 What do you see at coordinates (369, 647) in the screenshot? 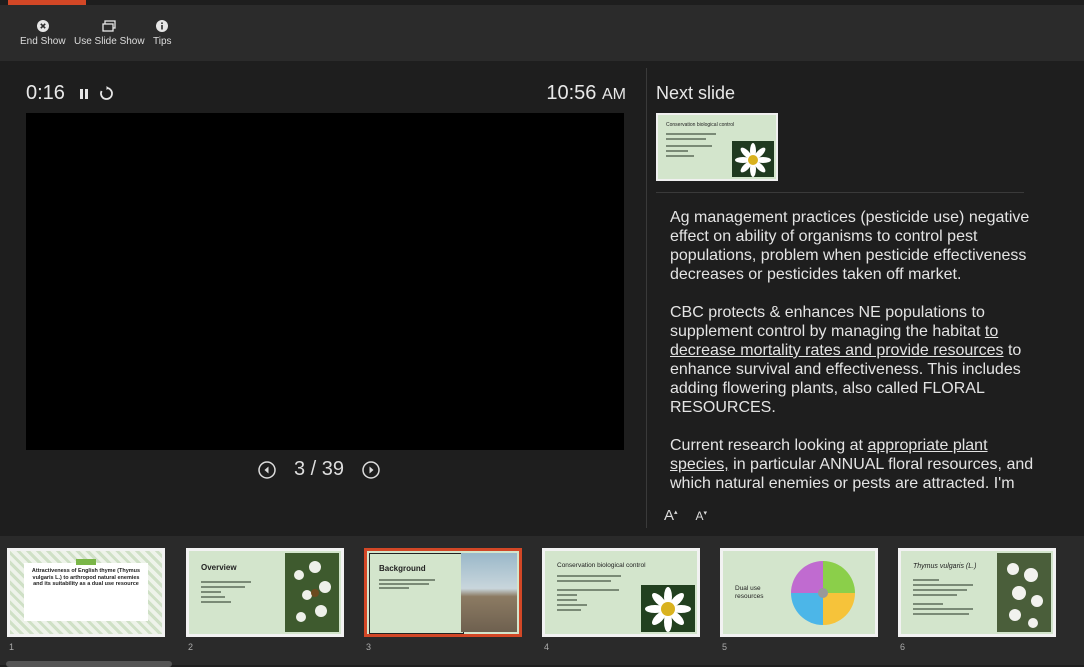
I see `slide-number-3: 3` at bounding box center [369, 647].